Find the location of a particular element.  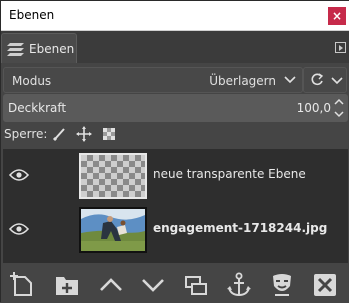

opacity-spinscale: Deckkraft 100,0 is located at coordinates (175, 108).